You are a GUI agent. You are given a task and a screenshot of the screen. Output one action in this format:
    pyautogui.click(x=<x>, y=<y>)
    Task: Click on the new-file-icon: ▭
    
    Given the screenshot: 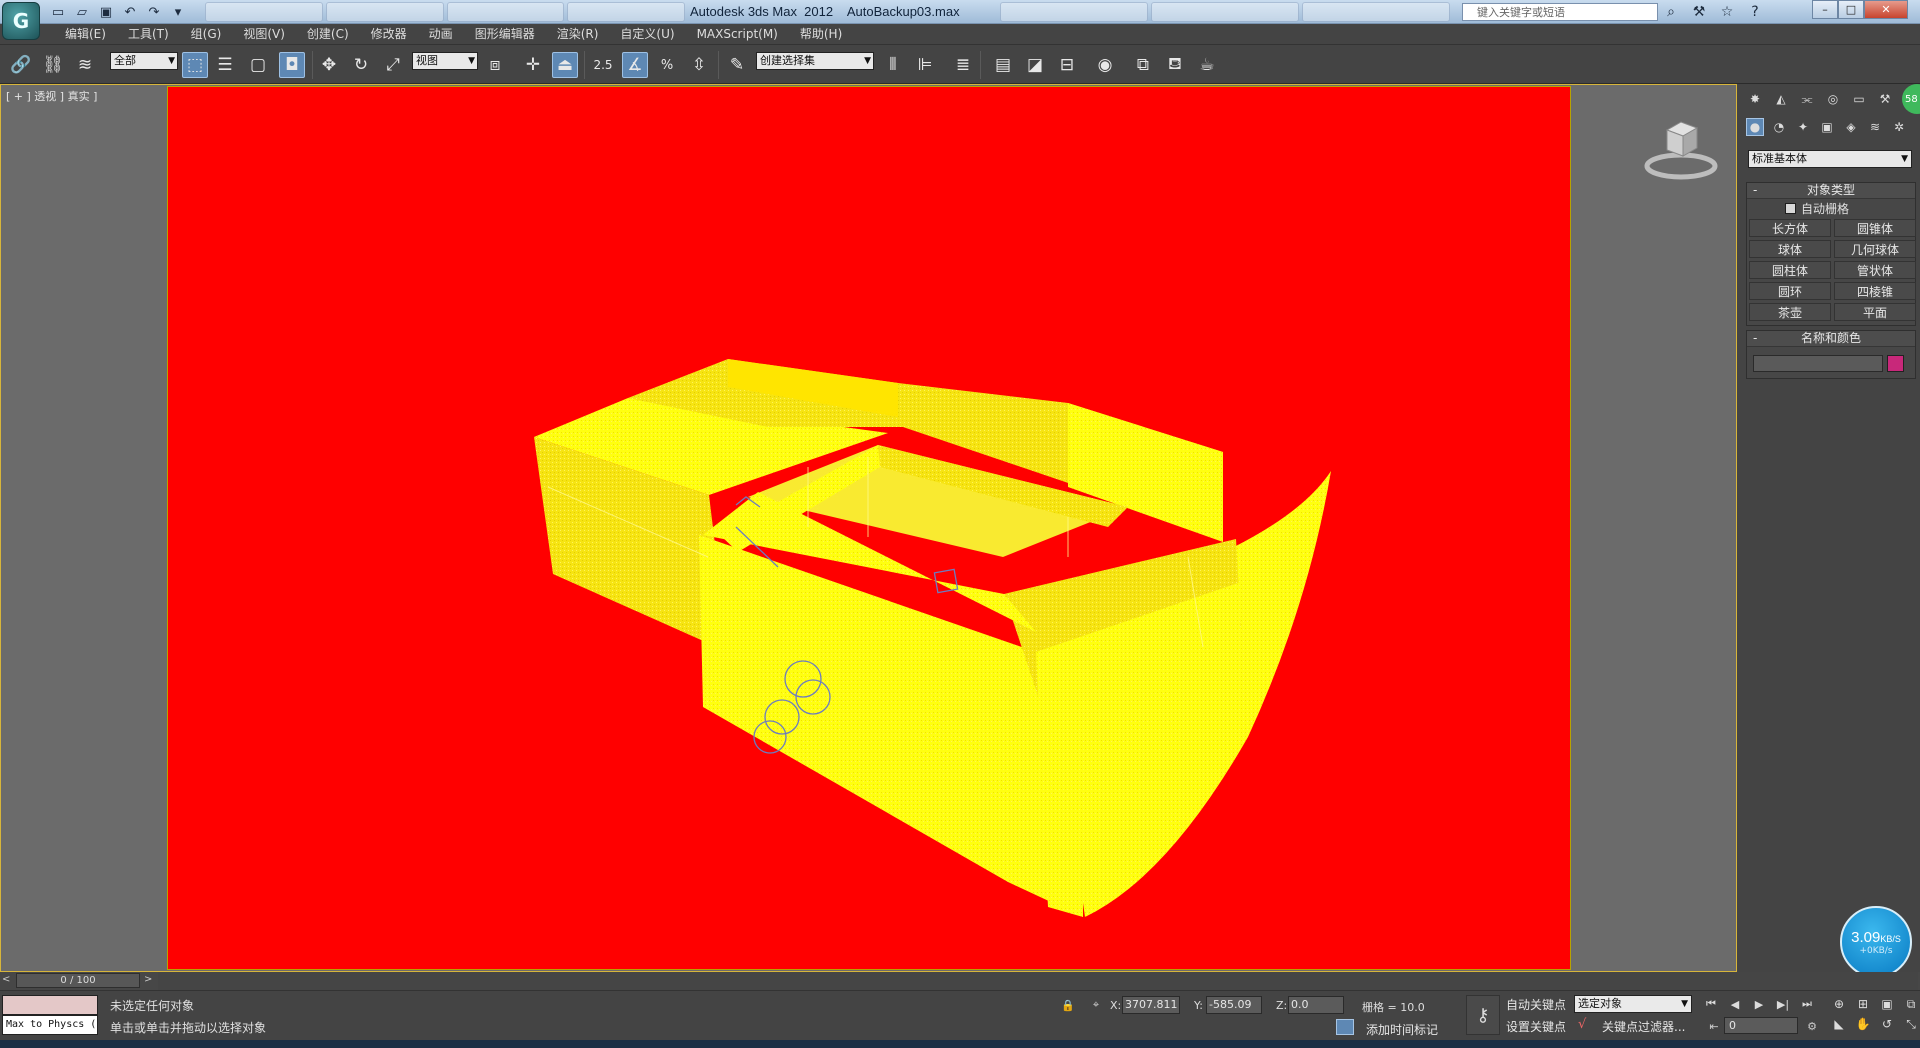 What is the action you would take?
    pyautogui.click(x=58, y=12)
    